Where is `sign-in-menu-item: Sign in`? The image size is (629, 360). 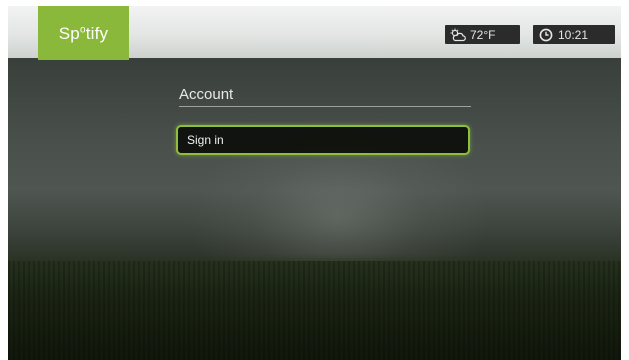 sign-in-menu-item: Sign in is located at coordinates (323, 140).